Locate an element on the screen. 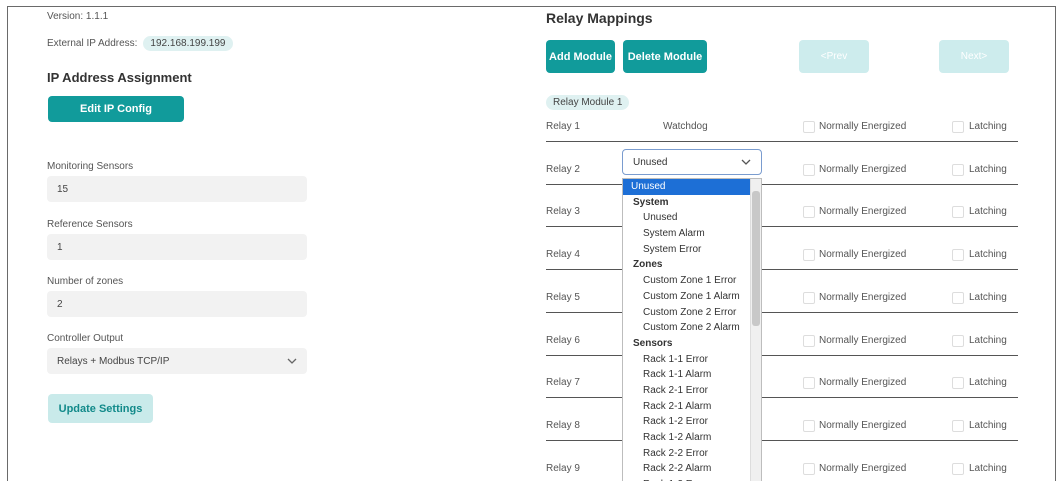 Image resolution: width=1058 pixels, height=481 pixels. relay-module-chip-label: Relay Module 1 is located at coordinates (588, 102).